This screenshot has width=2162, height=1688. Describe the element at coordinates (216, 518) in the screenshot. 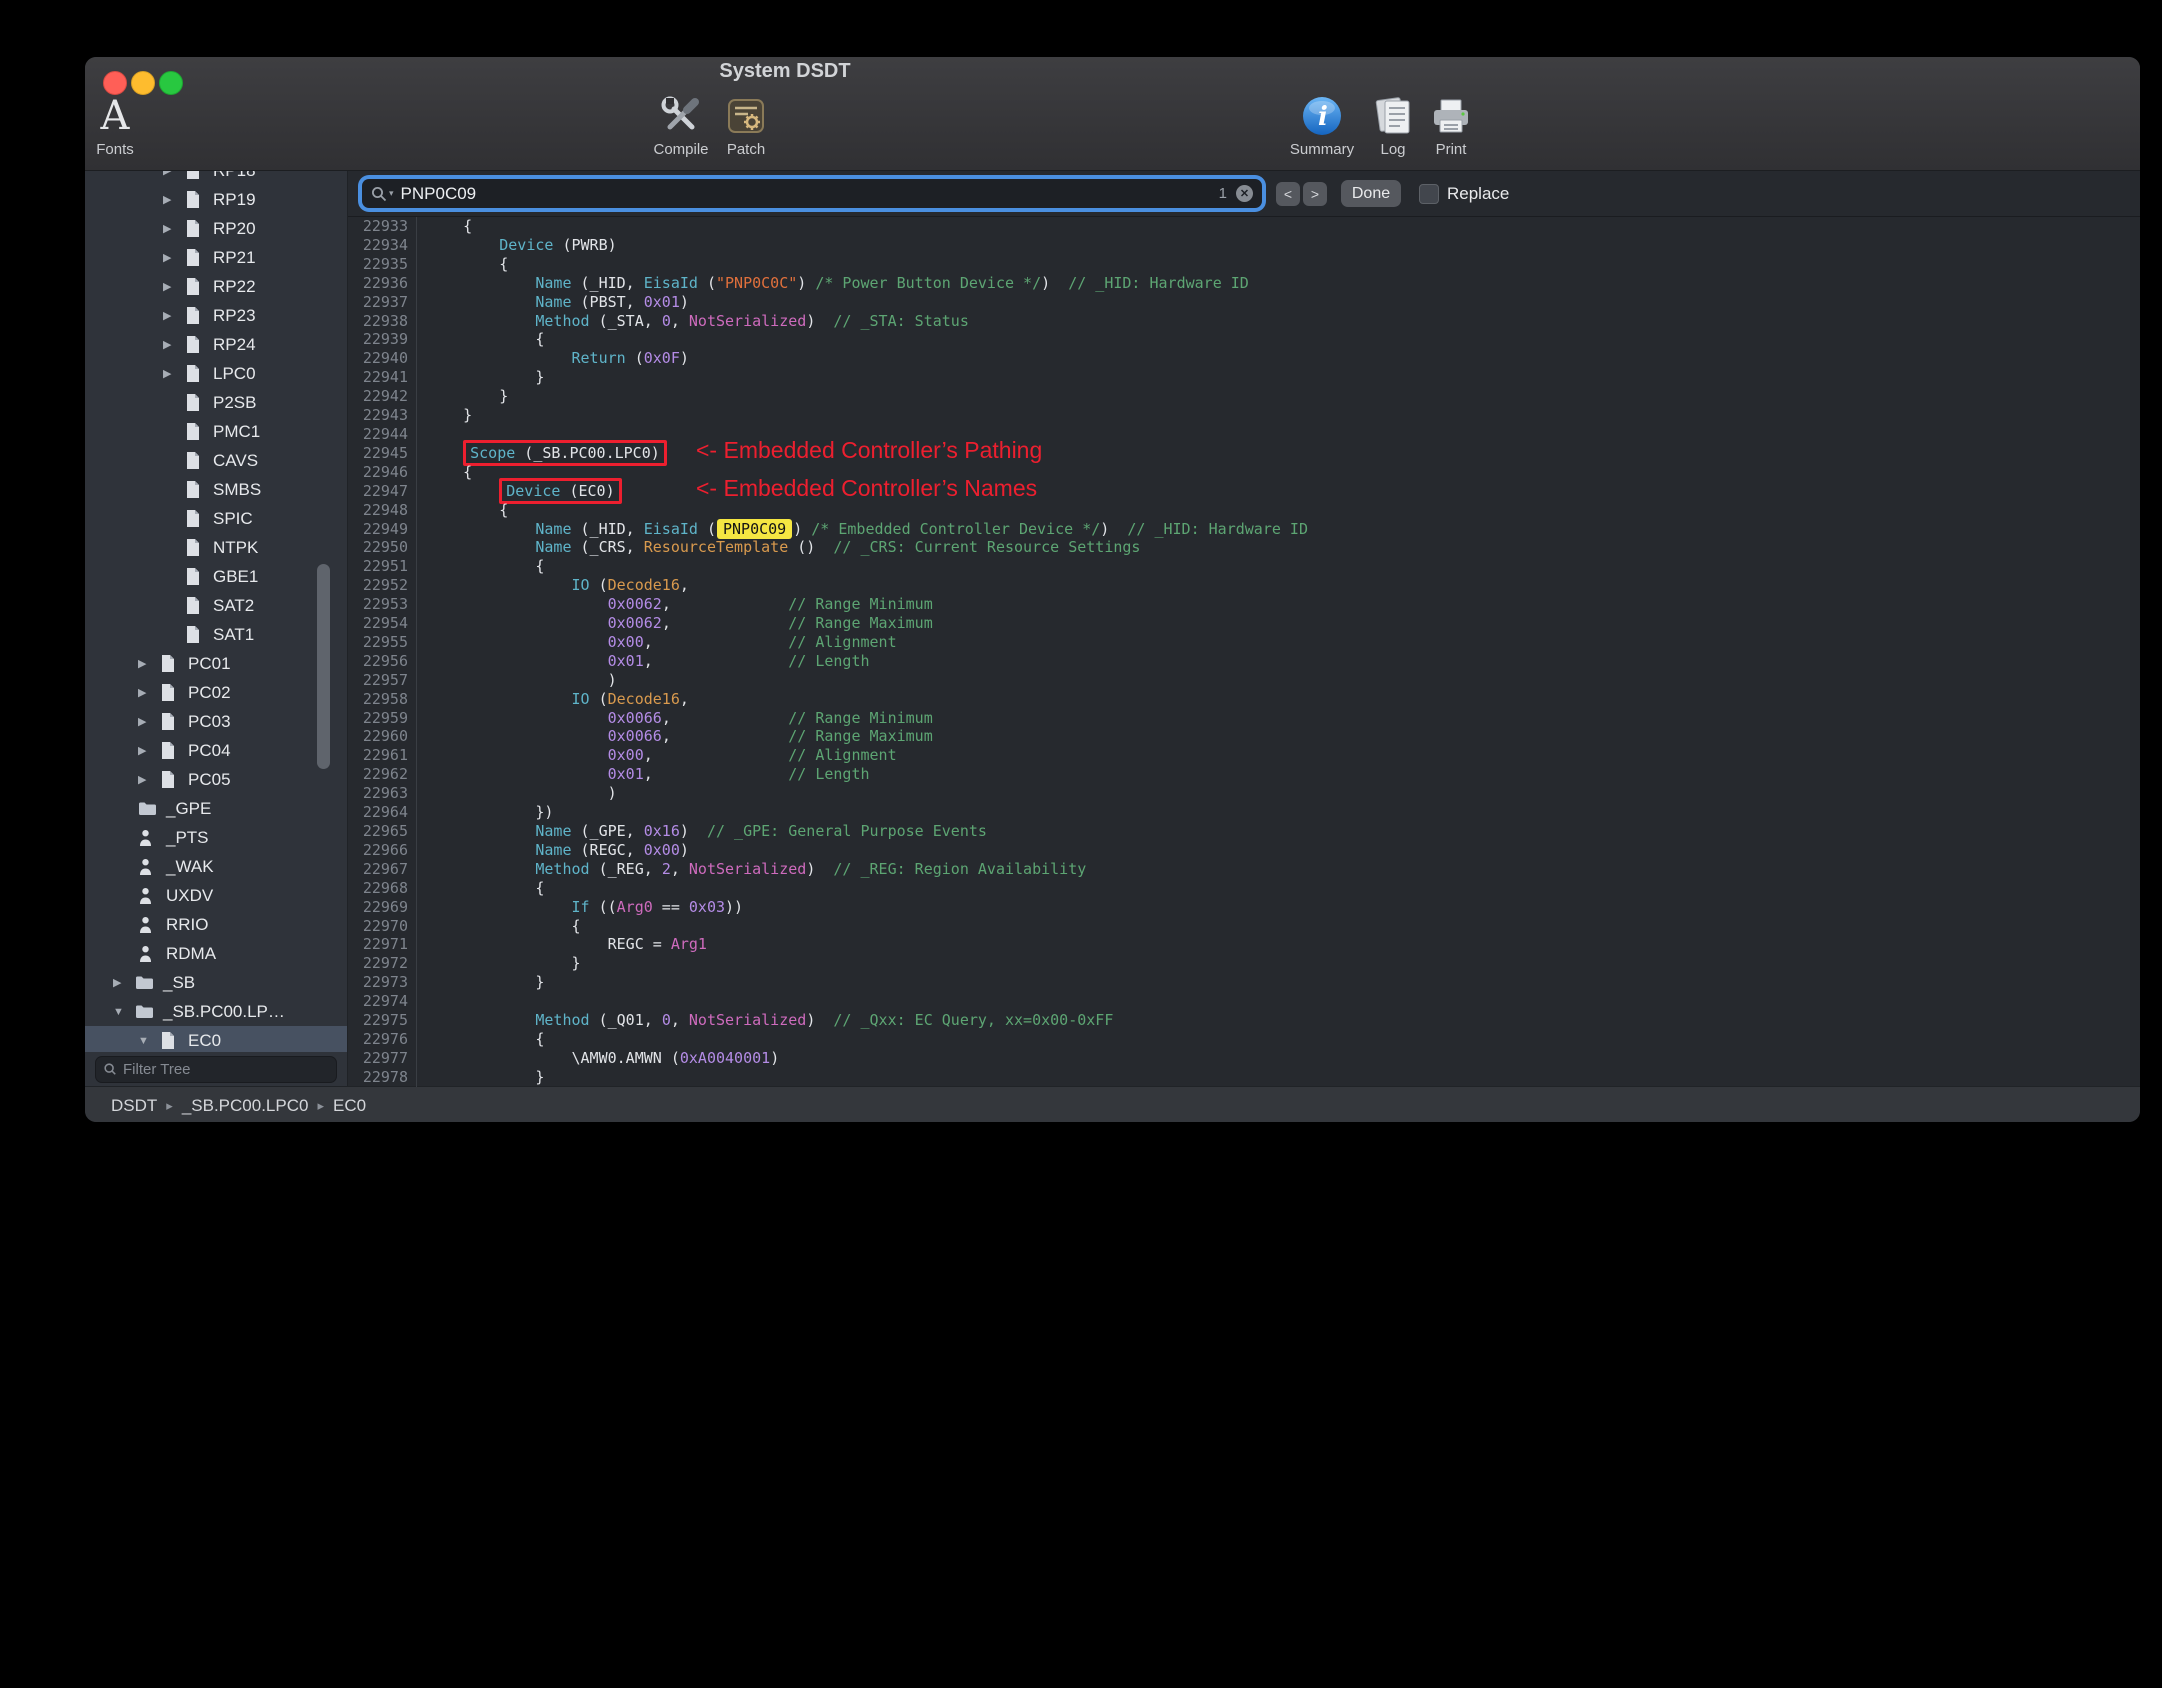

I see `tree-item-spic: SPIC` at that location.